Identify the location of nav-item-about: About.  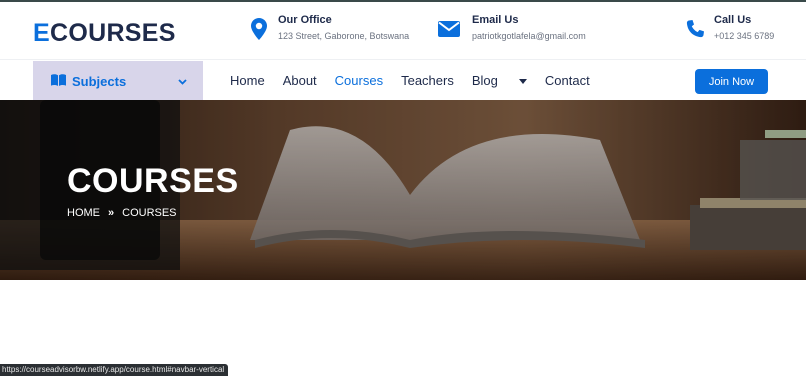
(300, 80).